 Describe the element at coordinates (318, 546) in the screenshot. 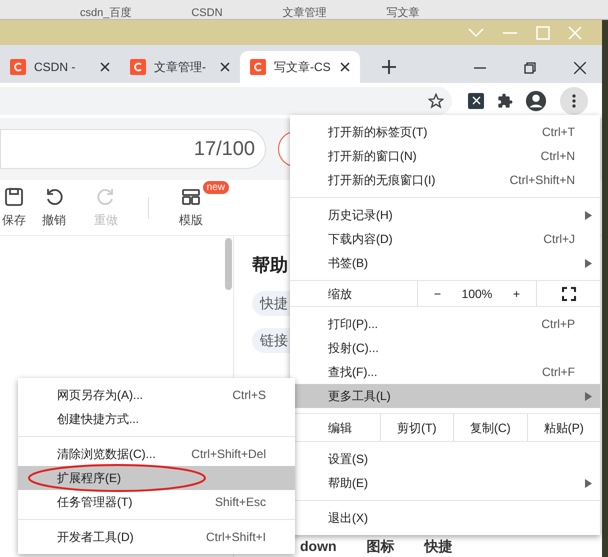

I see `footer-label: down` at that location.